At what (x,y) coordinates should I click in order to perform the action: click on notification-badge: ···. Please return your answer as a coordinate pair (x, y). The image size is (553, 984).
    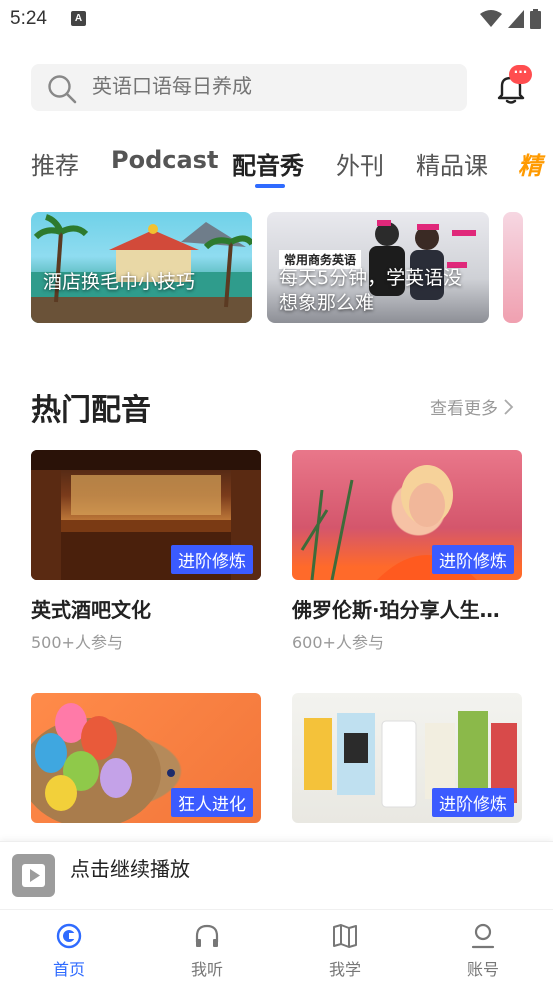
    Looking at the image, I should click on (520, 74).